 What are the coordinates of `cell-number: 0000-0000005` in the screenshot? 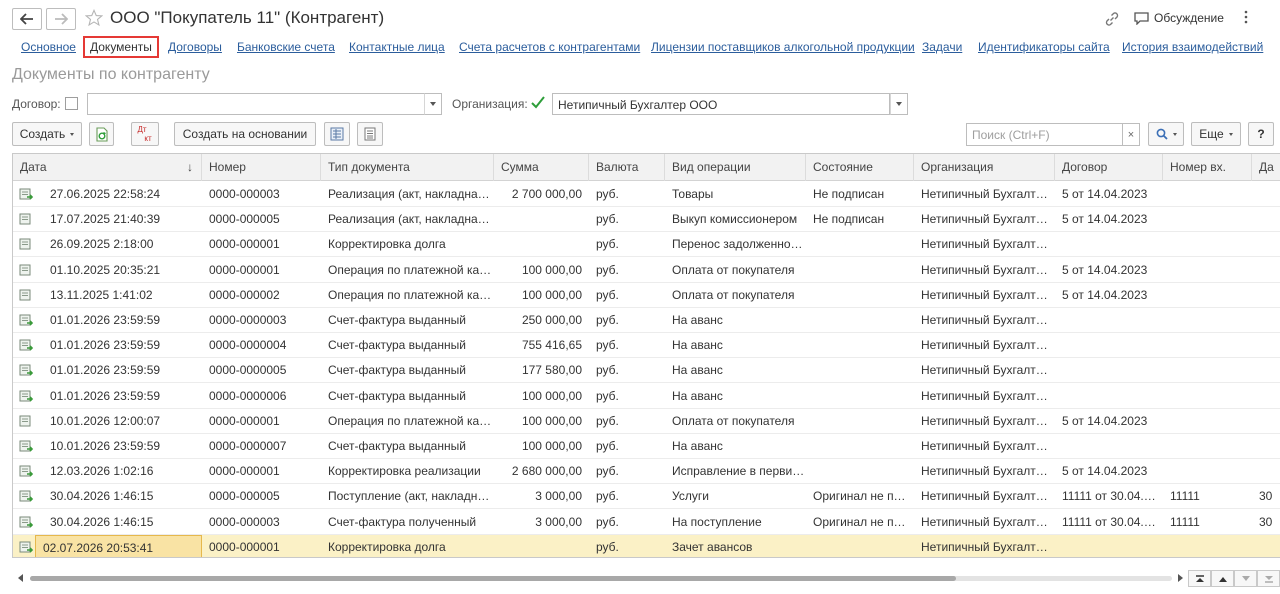 It's located at (248, 370).